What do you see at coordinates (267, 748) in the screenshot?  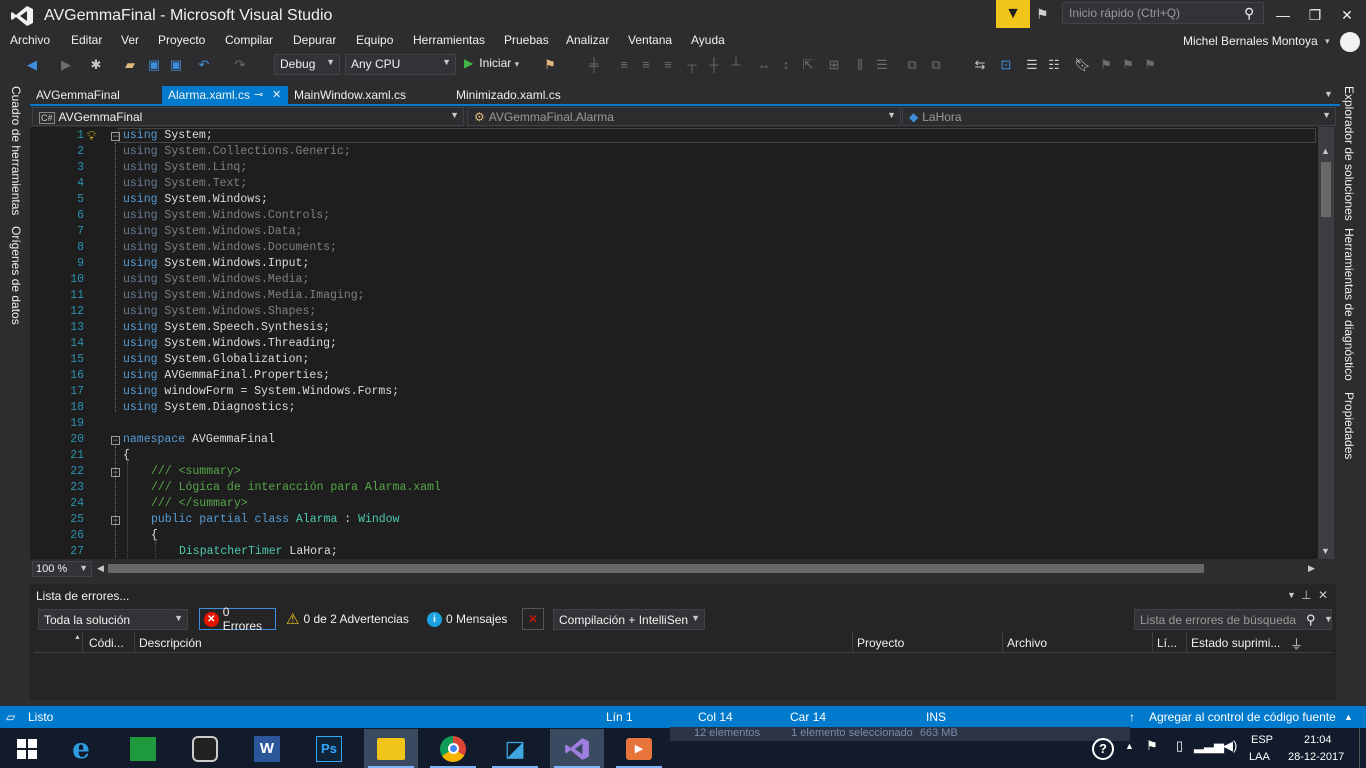 I see `taskbar-word: W` at bounding box center [267, 748].